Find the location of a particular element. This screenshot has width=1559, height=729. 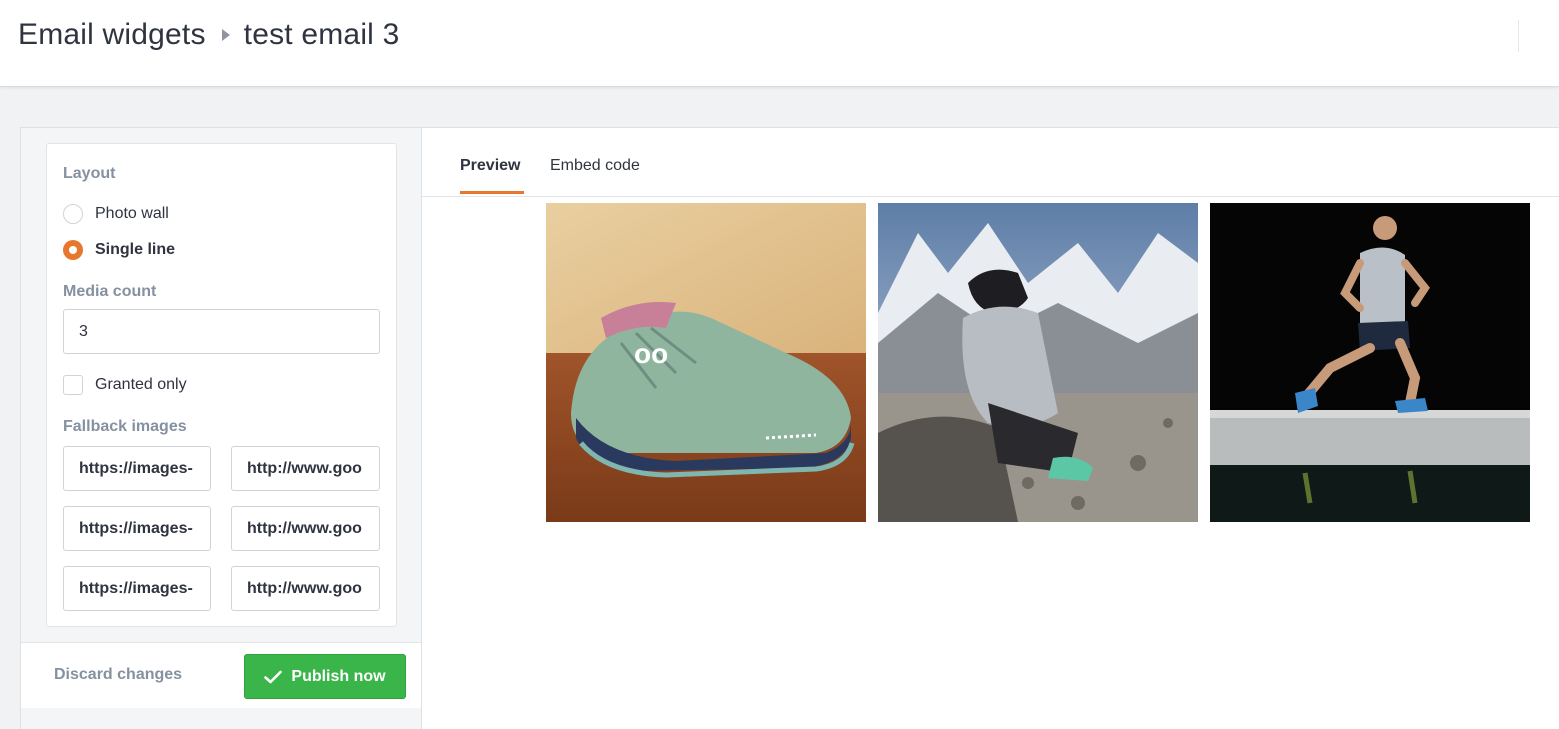

layout-option-single-line: Single line is located at coordinates (119, 250).